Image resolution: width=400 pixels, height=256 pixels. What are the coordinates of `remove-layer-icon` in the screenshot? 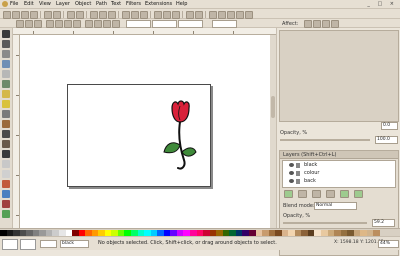 It's located at (302, 194).